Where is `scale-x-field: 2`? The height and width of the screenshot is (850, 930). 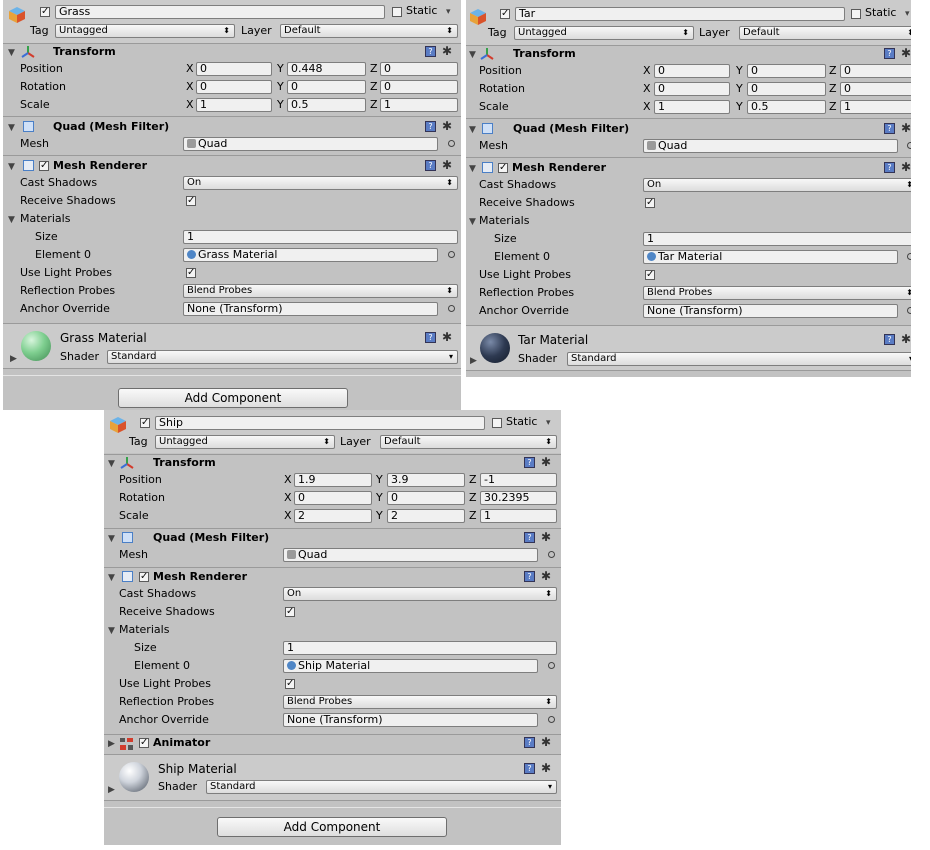
scale-x-field: 2 is located at coordinates (333, 516).